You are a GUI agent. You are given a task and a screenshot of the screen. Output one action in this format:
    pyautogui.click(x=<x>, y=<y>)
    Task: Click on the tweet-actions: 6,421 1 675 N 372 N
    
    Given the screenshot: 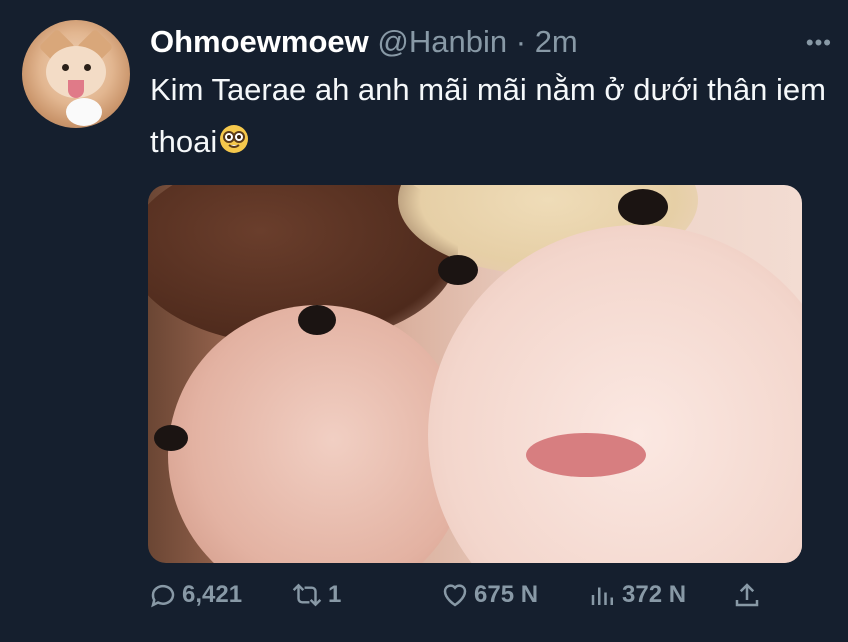 What is the action you would take?
    pyautogui.click(x=488, y=600)
    